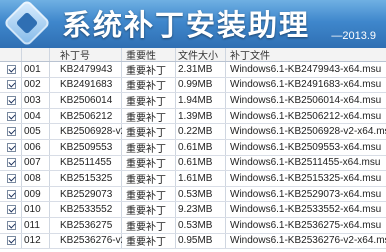  I want to click on row-kb: KB2529073, so click(86, 194).